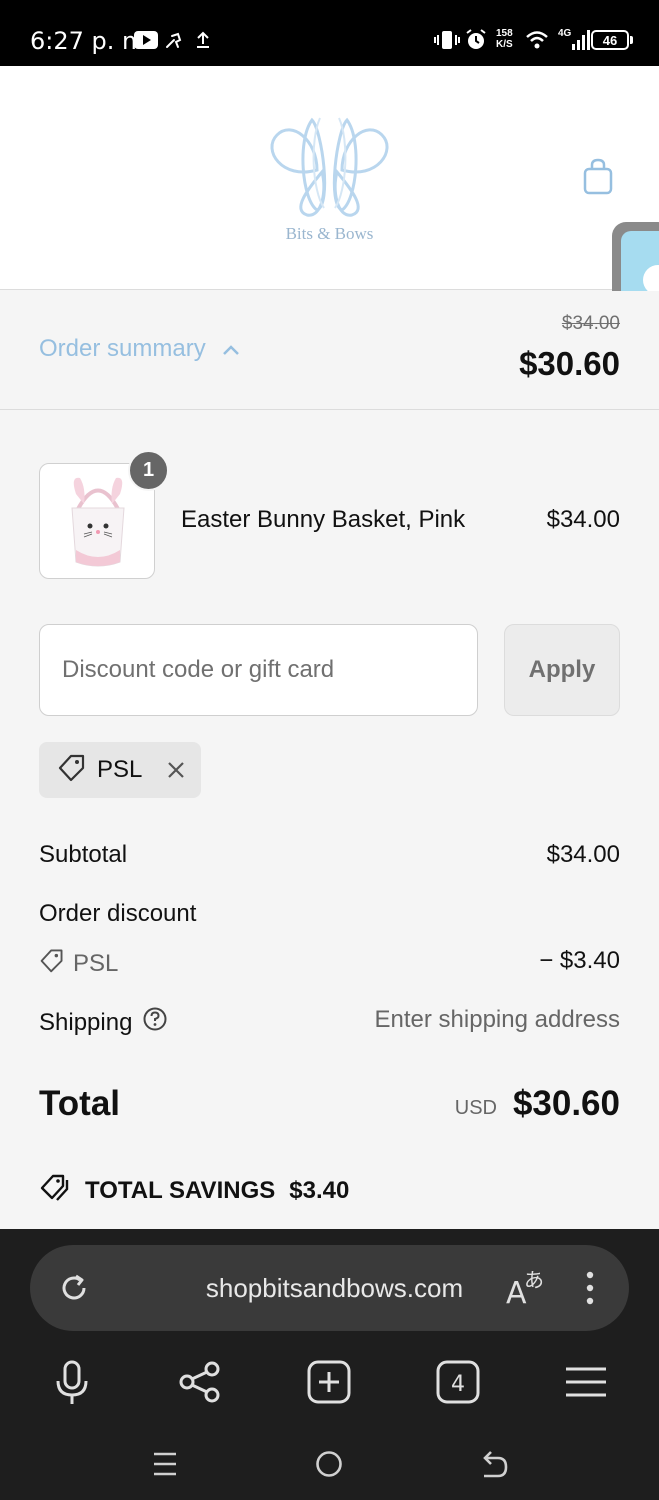 The image size is (659, 1500). I want to click on upload-icon, so click(203, 40).